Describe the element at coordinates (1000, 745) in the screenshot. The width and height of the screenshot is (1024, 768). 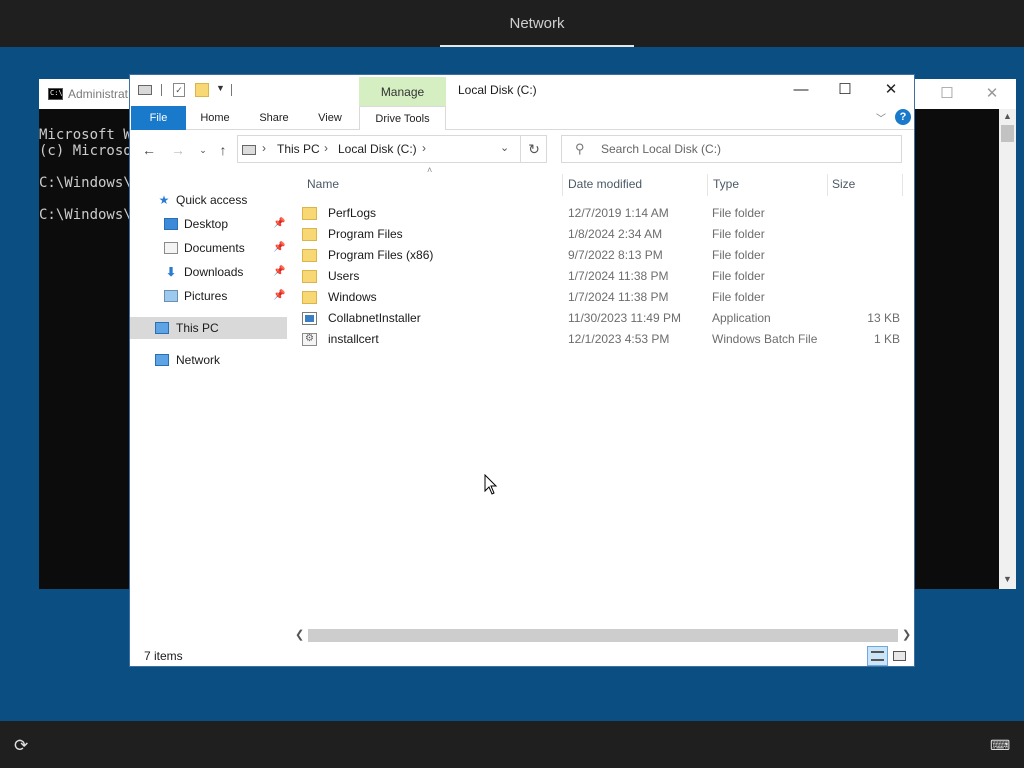
I see `keyboard-icon: ⌨` at that location.